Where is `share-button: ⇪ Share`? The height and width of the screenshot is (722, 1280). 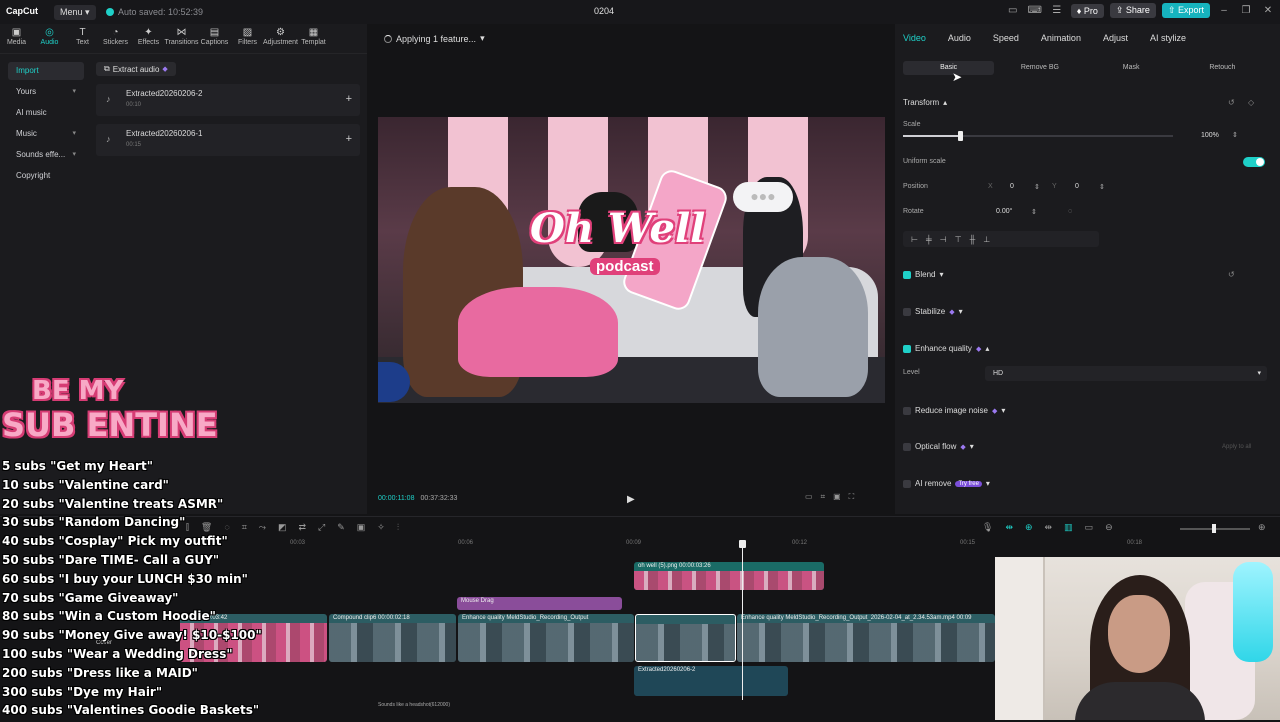
share-button: ⇪ Share is located at coordinates (1132, 10).